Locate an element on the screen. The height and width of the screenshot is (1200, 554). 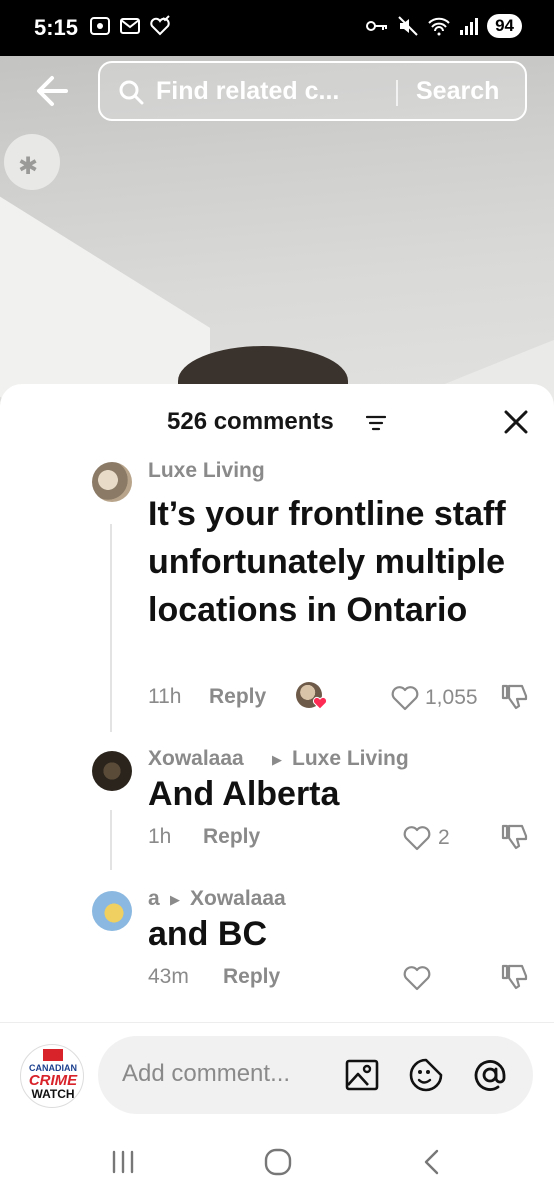
like-count: 1,055 is located at coordinates (451, 697).